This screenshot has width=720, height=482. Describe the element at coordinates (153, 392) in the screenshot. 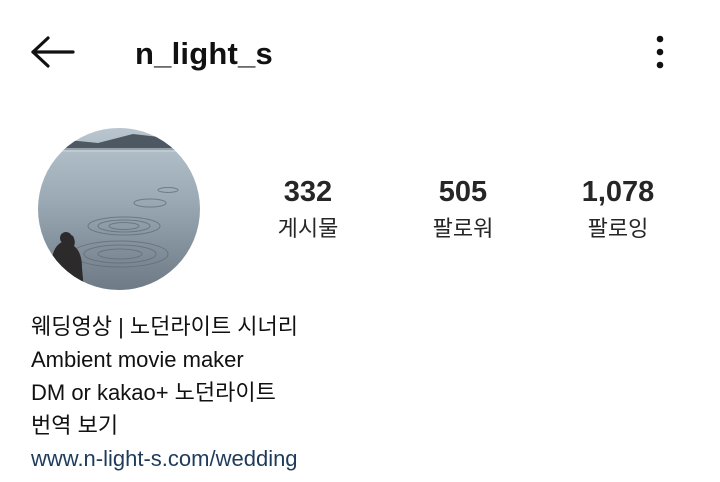

I see `bio-line: DM or kakao+ 노던라이트` at that location.